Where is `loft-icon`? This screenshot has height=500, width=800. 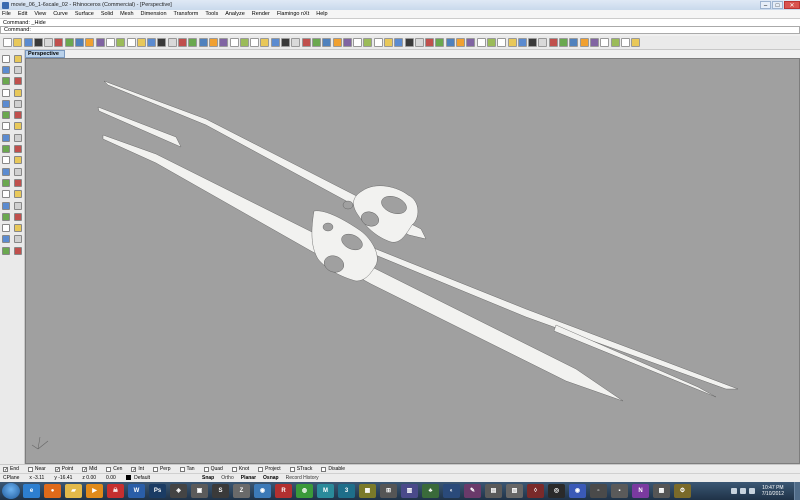
loft-icon is located at coordinates (18, 115).